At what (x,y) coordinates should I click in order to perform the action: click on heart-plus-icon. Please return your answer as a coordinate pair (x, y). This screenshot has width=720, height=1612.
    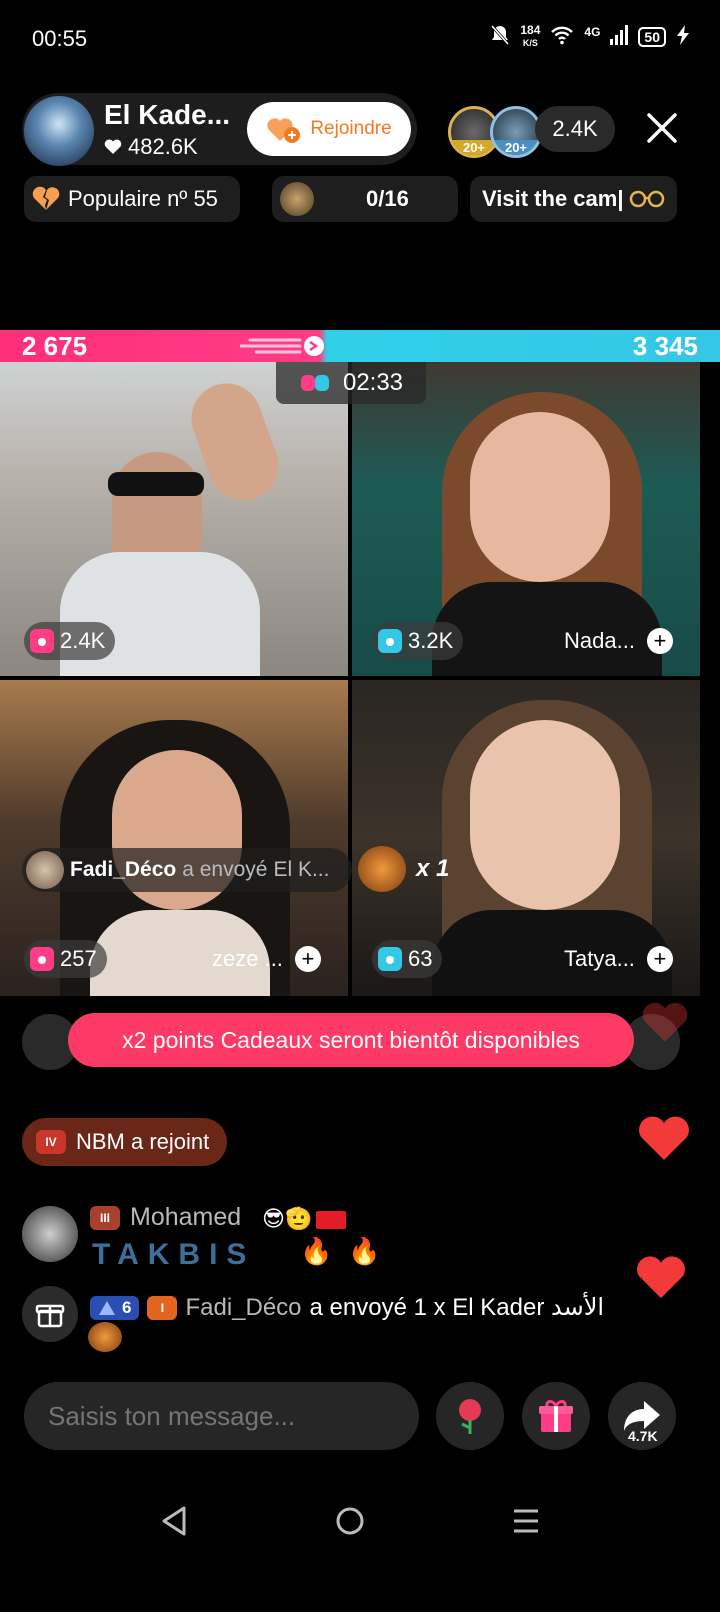
    Looking at the image, I should click on (284, 129).